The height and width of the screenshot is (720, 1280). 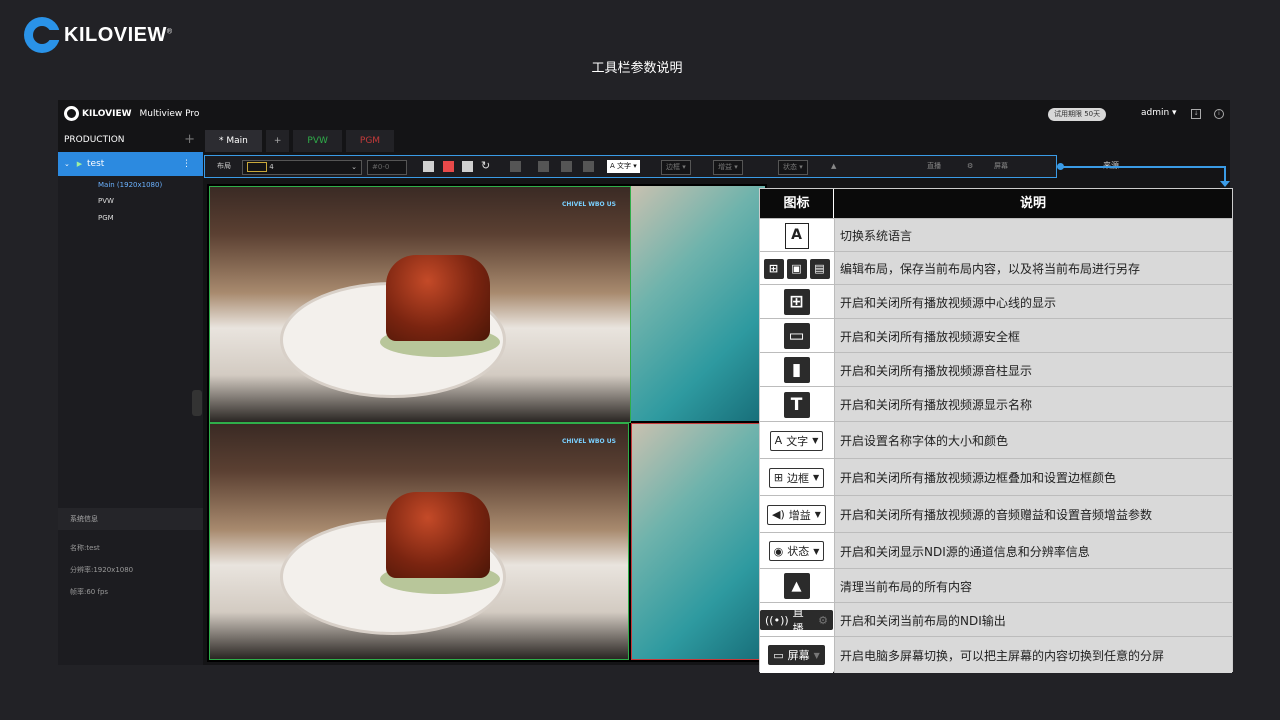 What do you see at coordinates (796, 551) in the screenshot?
I see `status-dropdown: ◉ 状态 ▼` at bounding box center [796, 551].